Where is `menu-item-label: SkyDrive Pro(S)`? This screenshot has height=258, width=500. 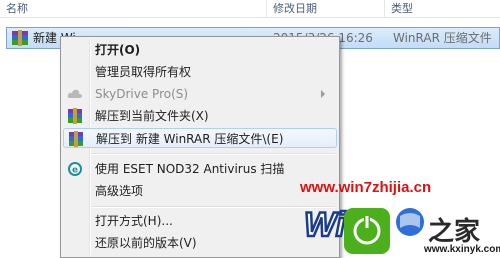 menu-item-label: SkyDrive Pro(S) is located at coordinates (142, 94).